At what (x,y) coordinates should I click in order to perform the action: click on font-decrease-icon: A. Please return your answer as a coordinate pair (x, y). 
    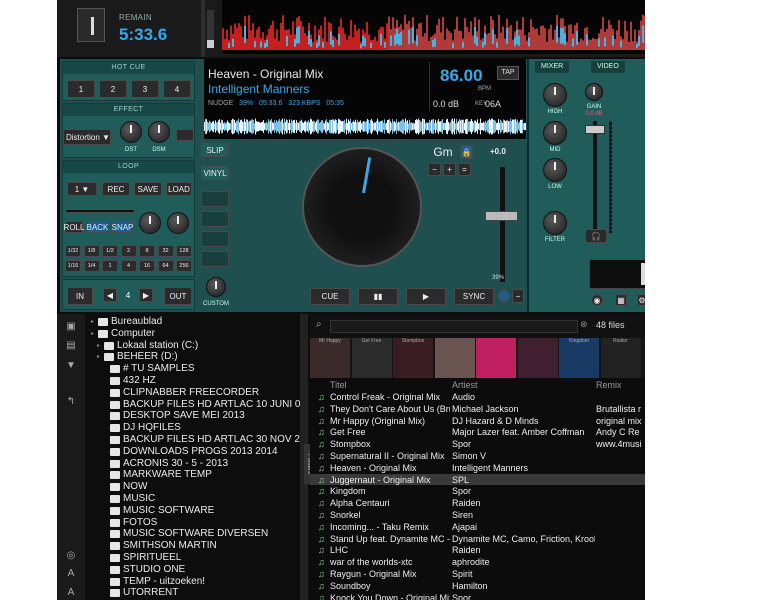
    Looking at the image, I should click on (71, 593).